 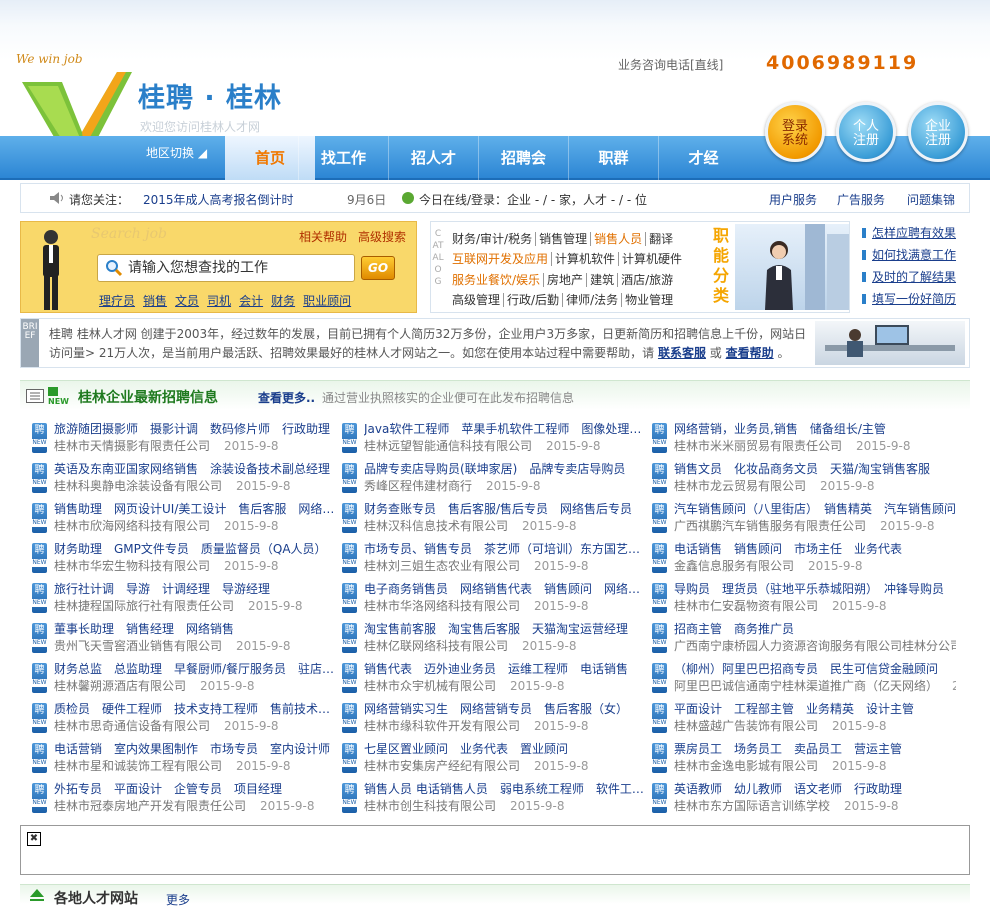 I want to click on category-link: 建筑, so click(x=603, y=280).